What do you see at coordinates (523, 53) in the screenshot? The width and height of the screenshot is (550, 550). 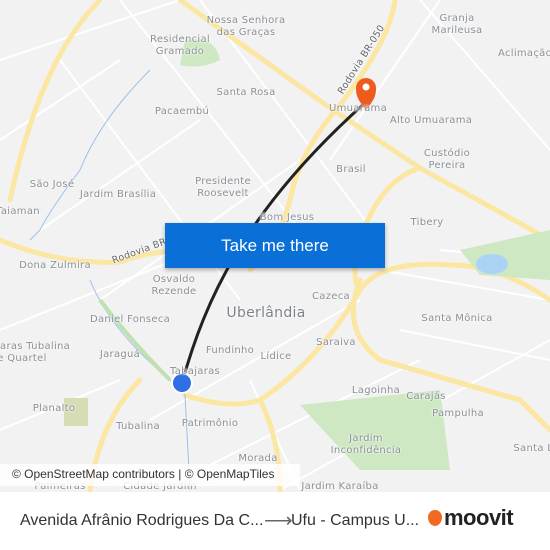 I see `label-aclimacao: Aclimação` at bounding box center [523, 53].